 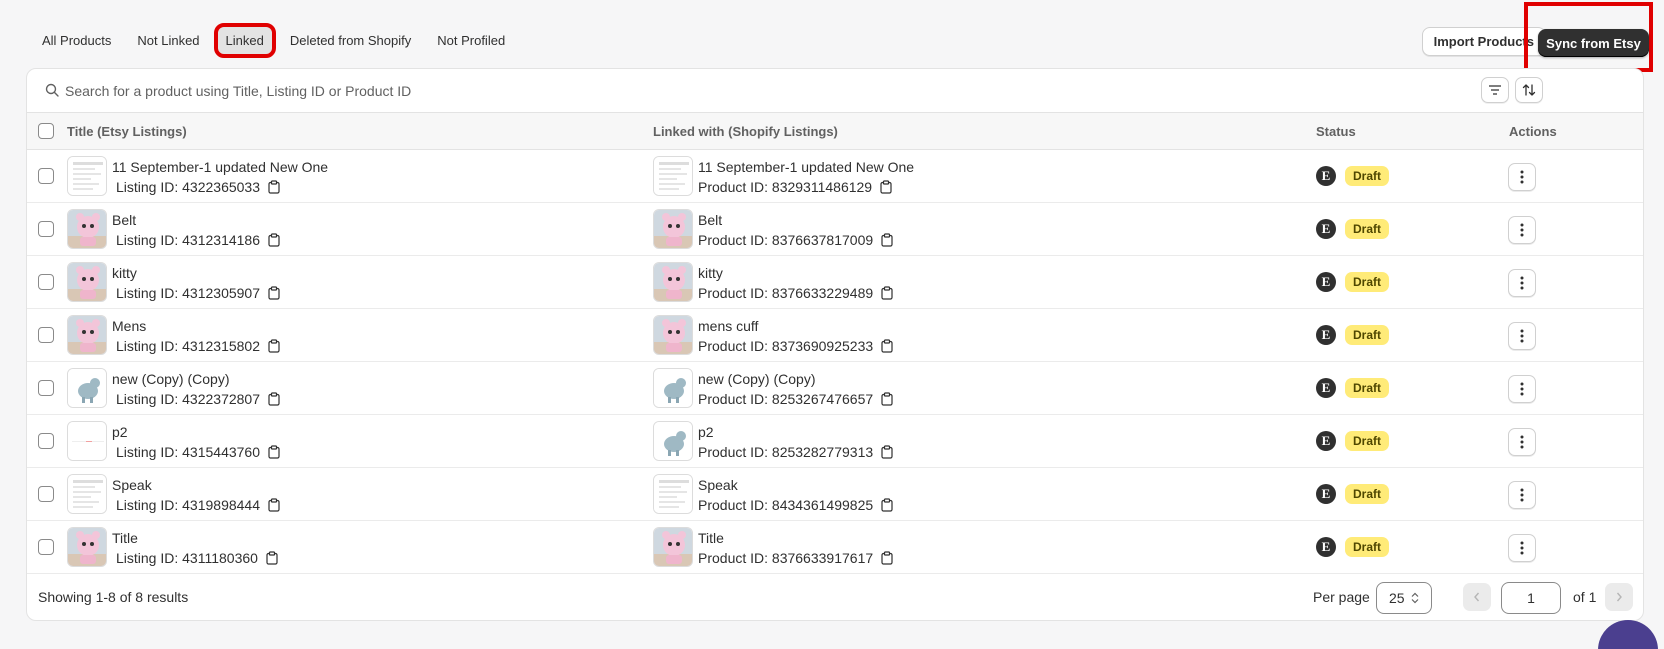 I want to click on listing-id: Listing ID: 4312305907, so click(x=188, y=293).